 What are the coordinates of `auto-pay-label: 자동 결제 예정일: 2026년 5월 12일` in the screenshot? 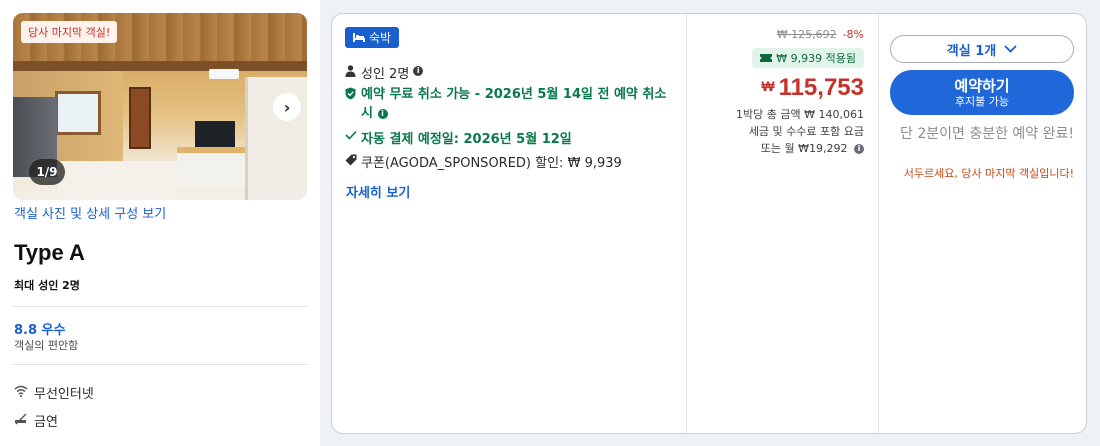 It's located at (466, 139).